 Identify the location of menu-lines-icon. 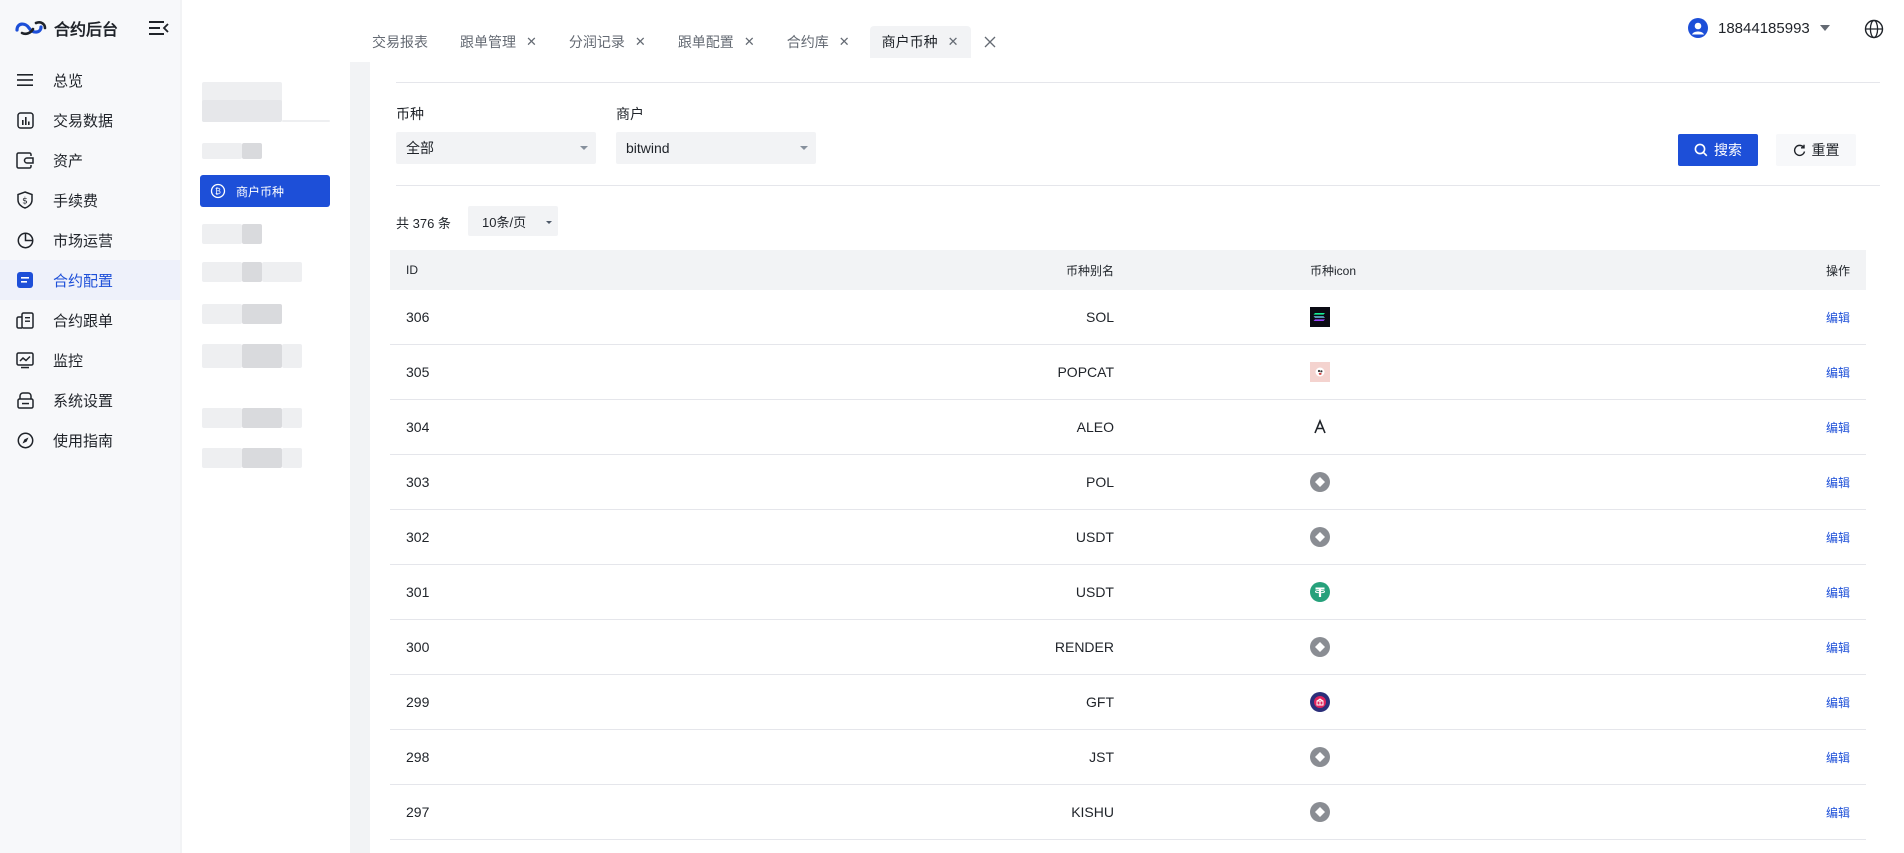
(25, 80).